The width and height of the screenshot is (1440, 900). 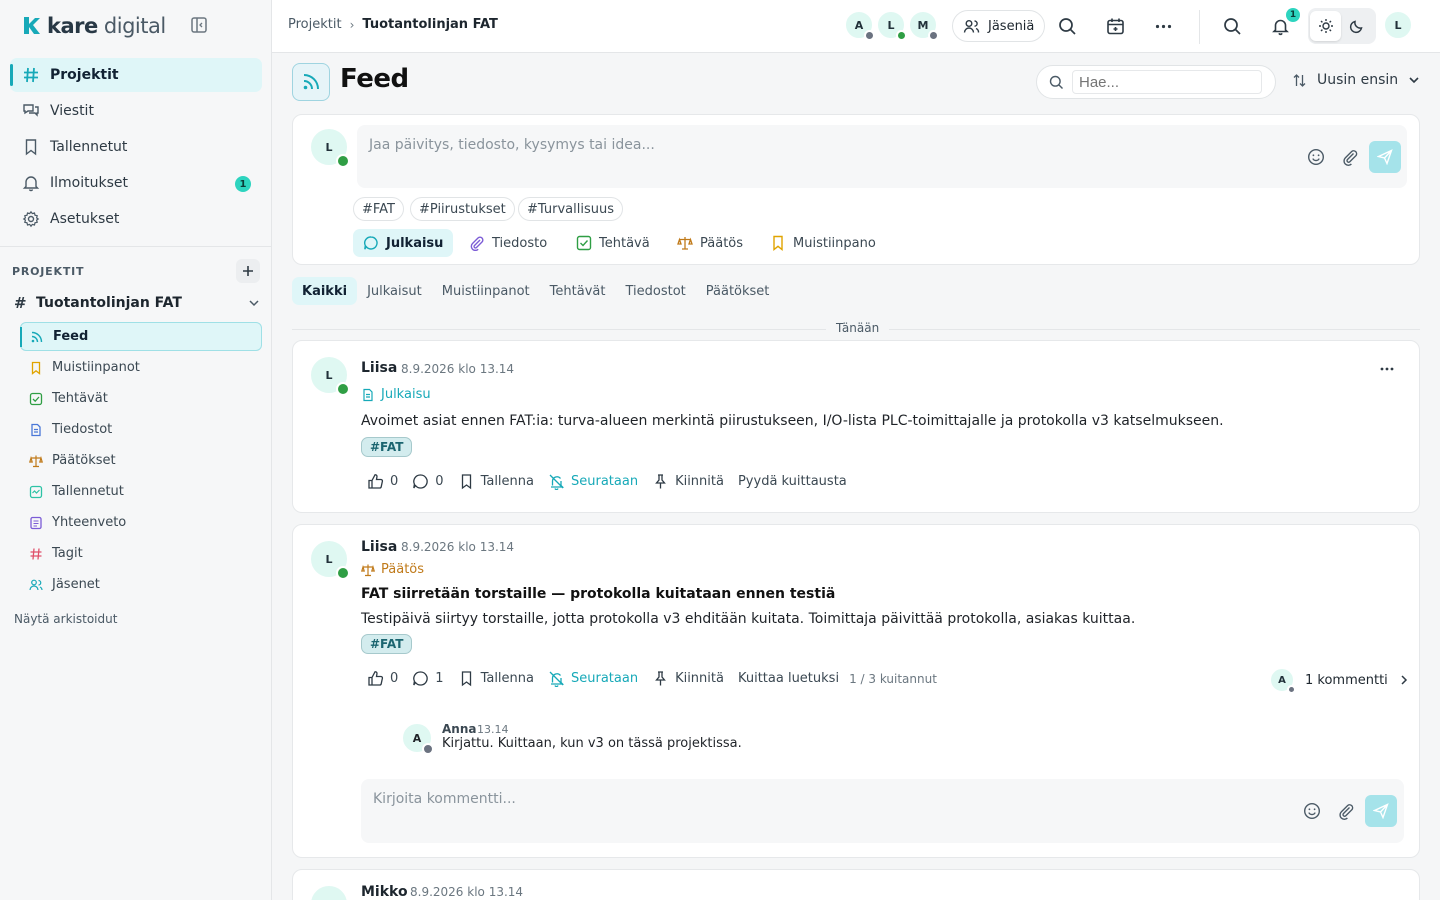 What do you see at coordinates (141, 460) in the screenshot?
I see `subnav-paatokset: Päätökset` at bounding box center [141, 460].